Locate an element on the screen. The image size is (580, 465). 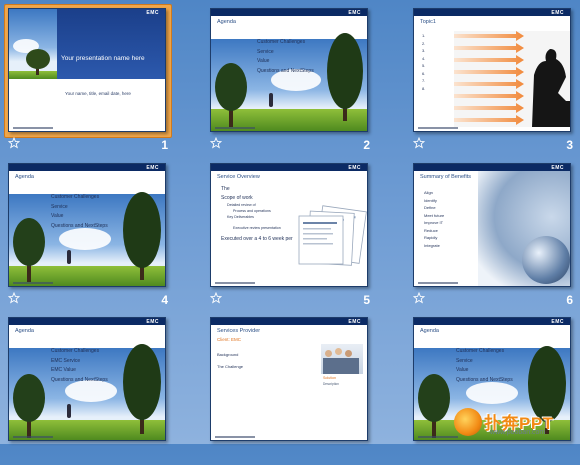
slide-title: Summary of Benefits is located at coordinates (446, 177).